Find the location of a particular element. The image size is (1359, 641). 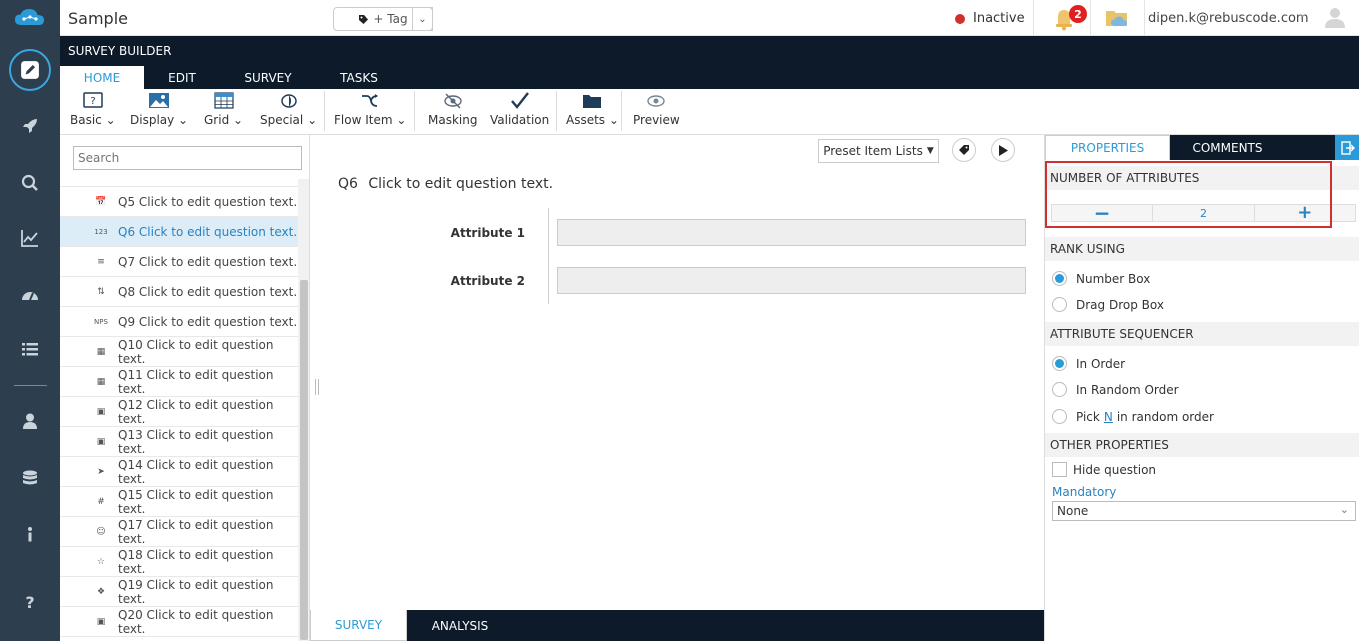

status-dot-icon is located at coordinates (960, 18).